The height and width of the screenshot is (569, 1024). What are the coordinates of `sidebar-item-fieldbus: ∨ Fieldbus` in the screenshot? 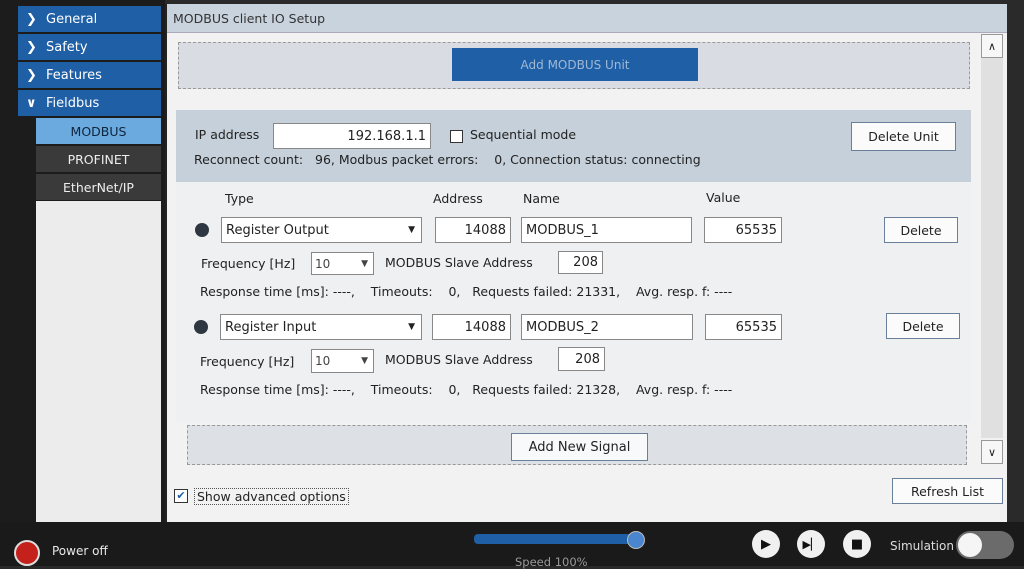 It's located at (89, 103).